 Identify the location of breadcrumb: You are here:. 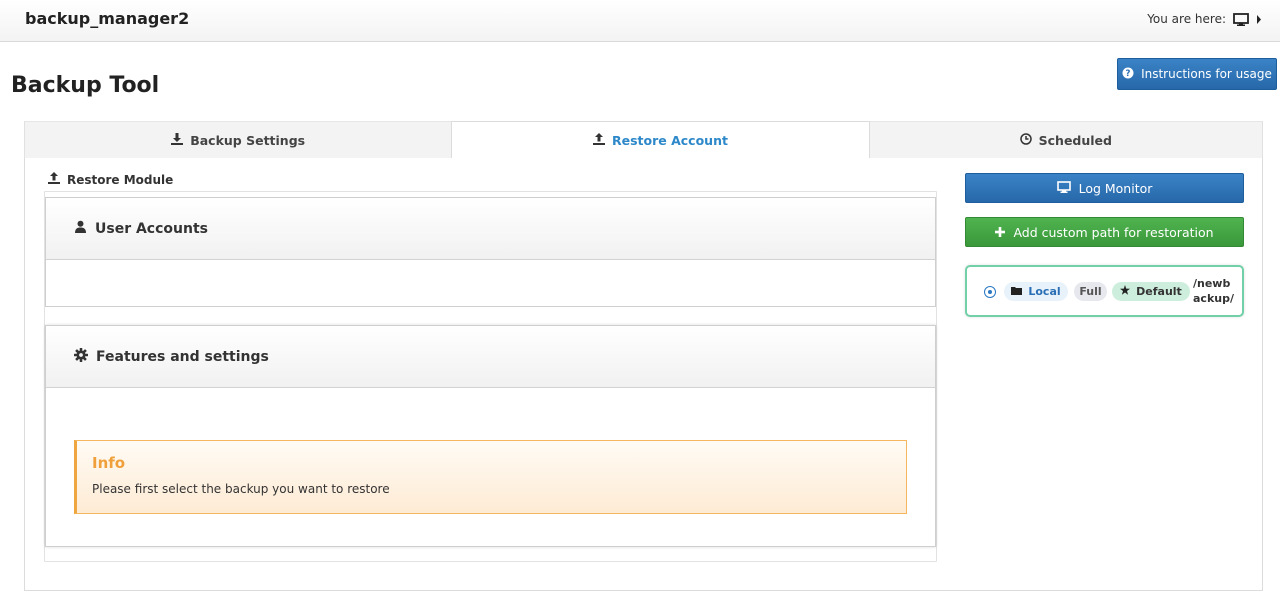
(1204, 19).